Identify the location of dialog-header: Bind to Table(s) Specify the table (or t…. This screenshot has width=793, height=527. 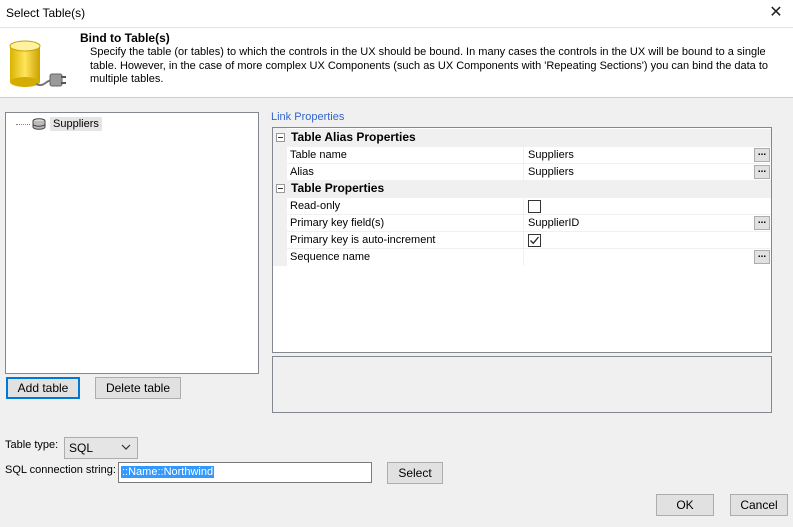
(396, 63).